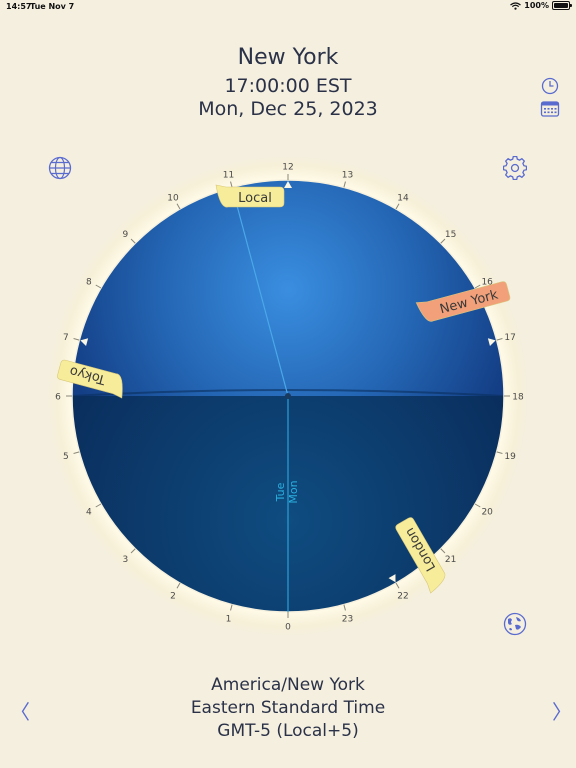 This screenshot has width=576, height=768. What do you see at coordinates (173, 198) in the screenshot?
I see `hour-label: 10` at bounding box center [173, 198].